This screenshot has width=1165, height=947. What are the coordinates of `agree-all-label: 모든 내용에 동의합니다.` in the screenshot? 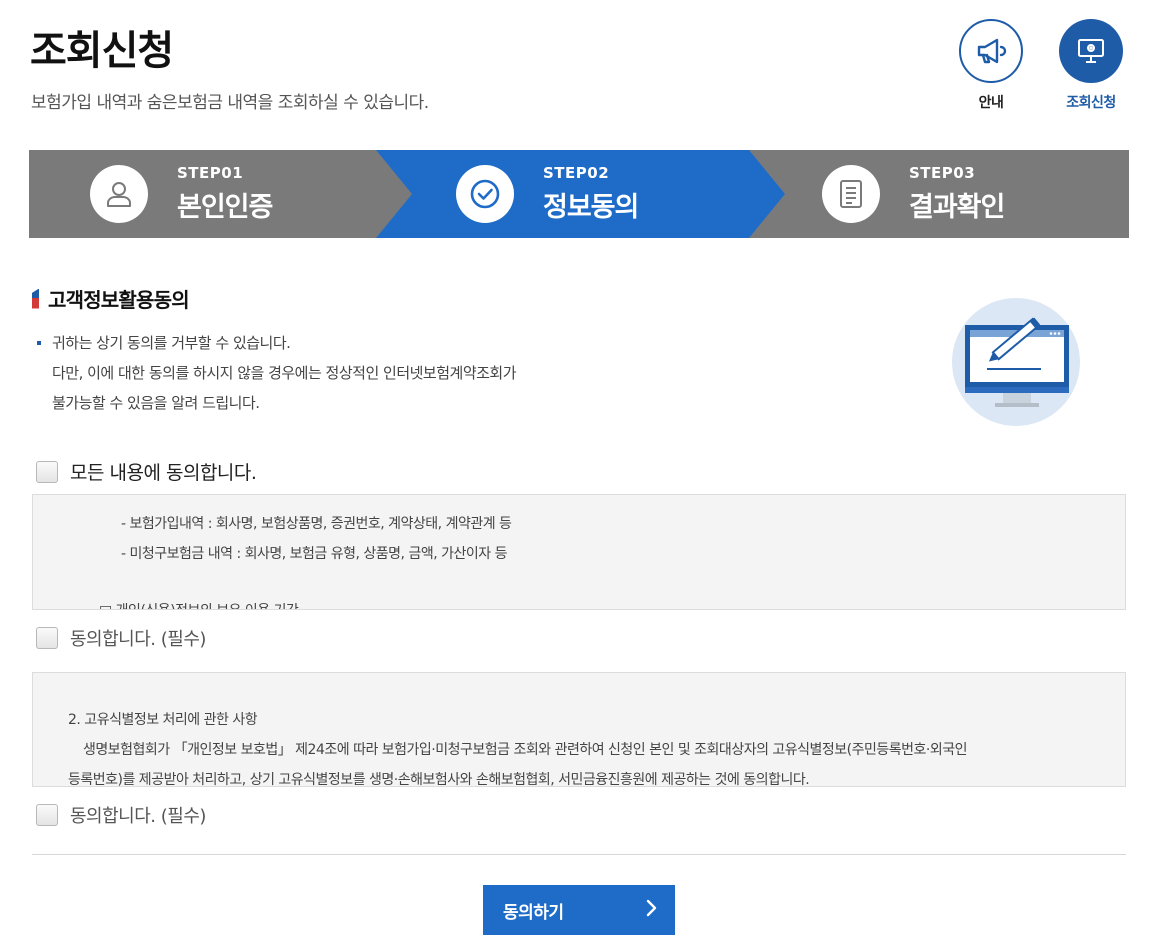 It's located at (163, 473).